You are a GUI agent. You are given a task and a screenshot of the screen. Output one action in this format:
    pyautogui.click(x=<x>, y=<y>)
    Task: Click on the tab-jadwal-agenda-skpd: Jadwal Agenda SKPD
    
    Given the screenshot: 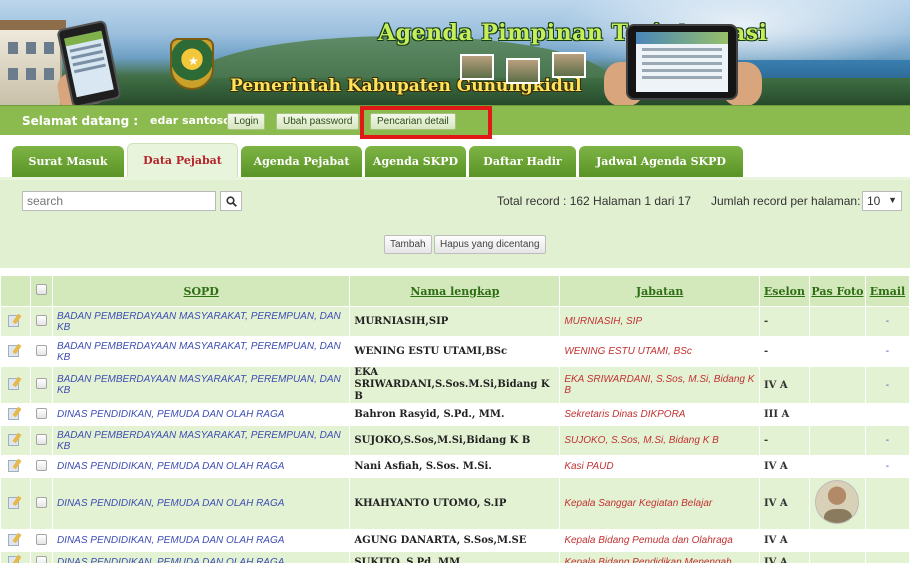 What is the action you would take?
    pyautogui.click(x=661, y=161)
    